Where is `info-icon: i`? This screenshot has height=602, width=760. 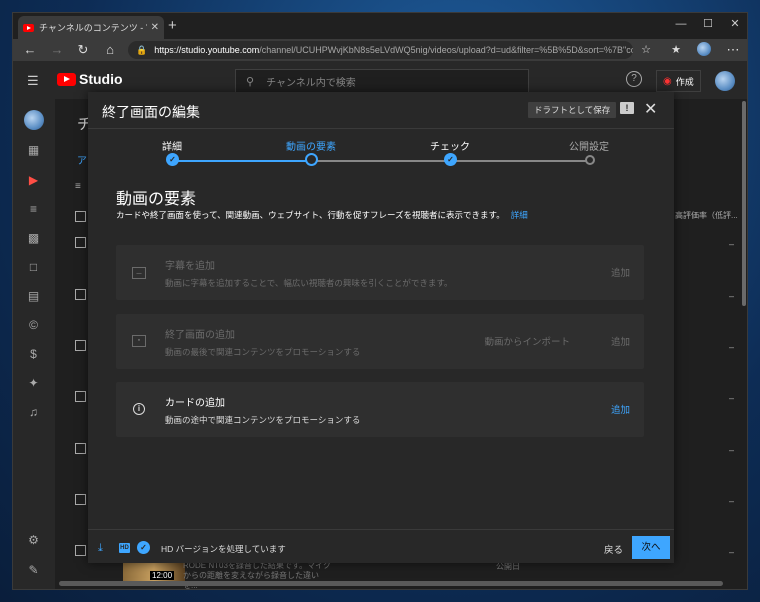
info-icon: i is located at coordinates (139, 409).